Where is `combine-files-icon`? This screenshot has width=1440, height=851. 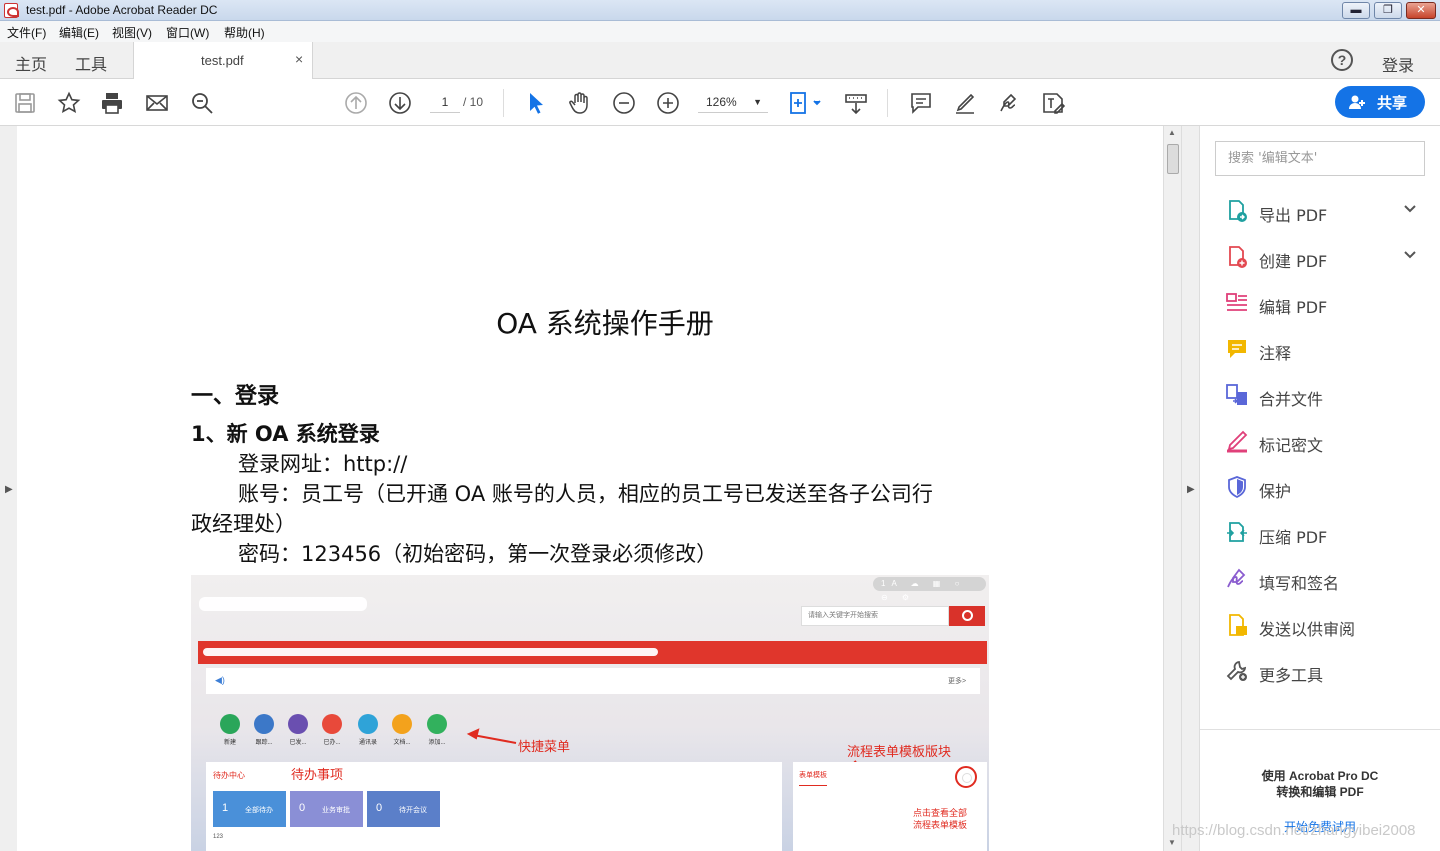 combine-files-icon is located at coordinates (1237, 395).